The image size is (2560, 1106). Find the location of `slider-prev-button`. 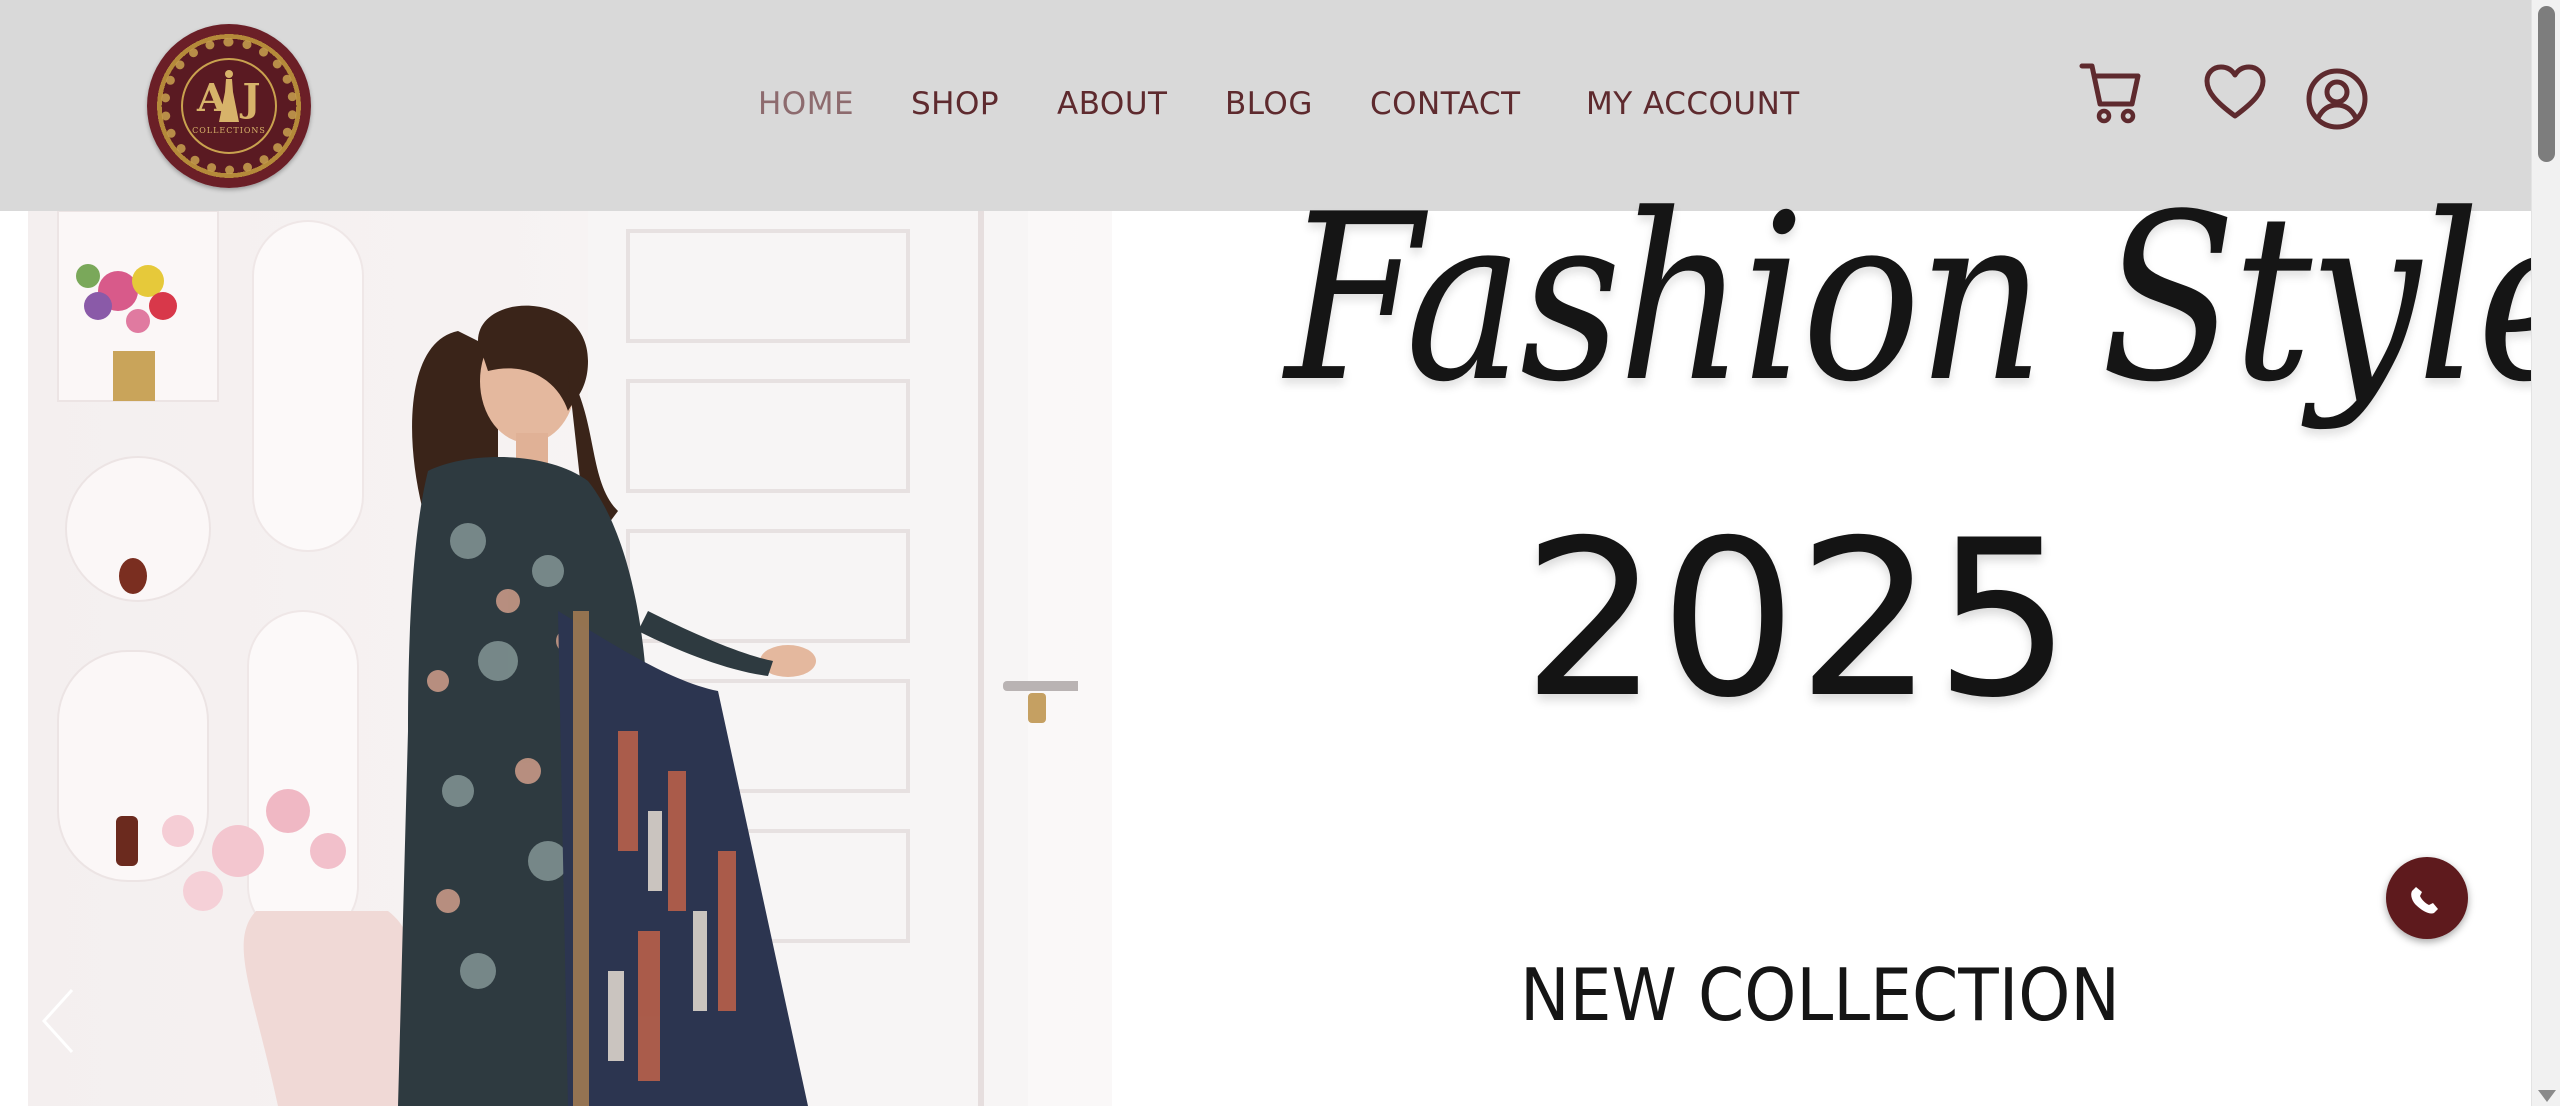

slider-prev-button is located at coordinates (58, 1021).